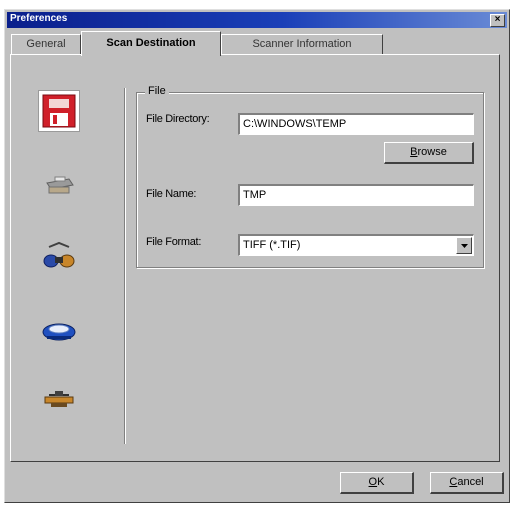 The image size is (514, 508). Describe the element at coordinates (257, 20) in the screenshot. I see `title-bar: Preferences ×` at that location.